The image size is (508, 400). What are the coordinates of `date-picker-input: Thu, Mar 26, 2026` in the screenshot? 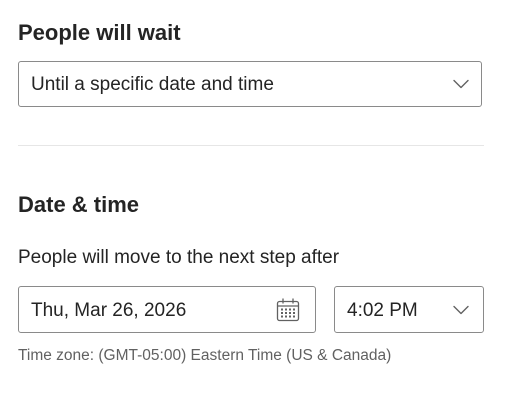 It's located at (167, 309).